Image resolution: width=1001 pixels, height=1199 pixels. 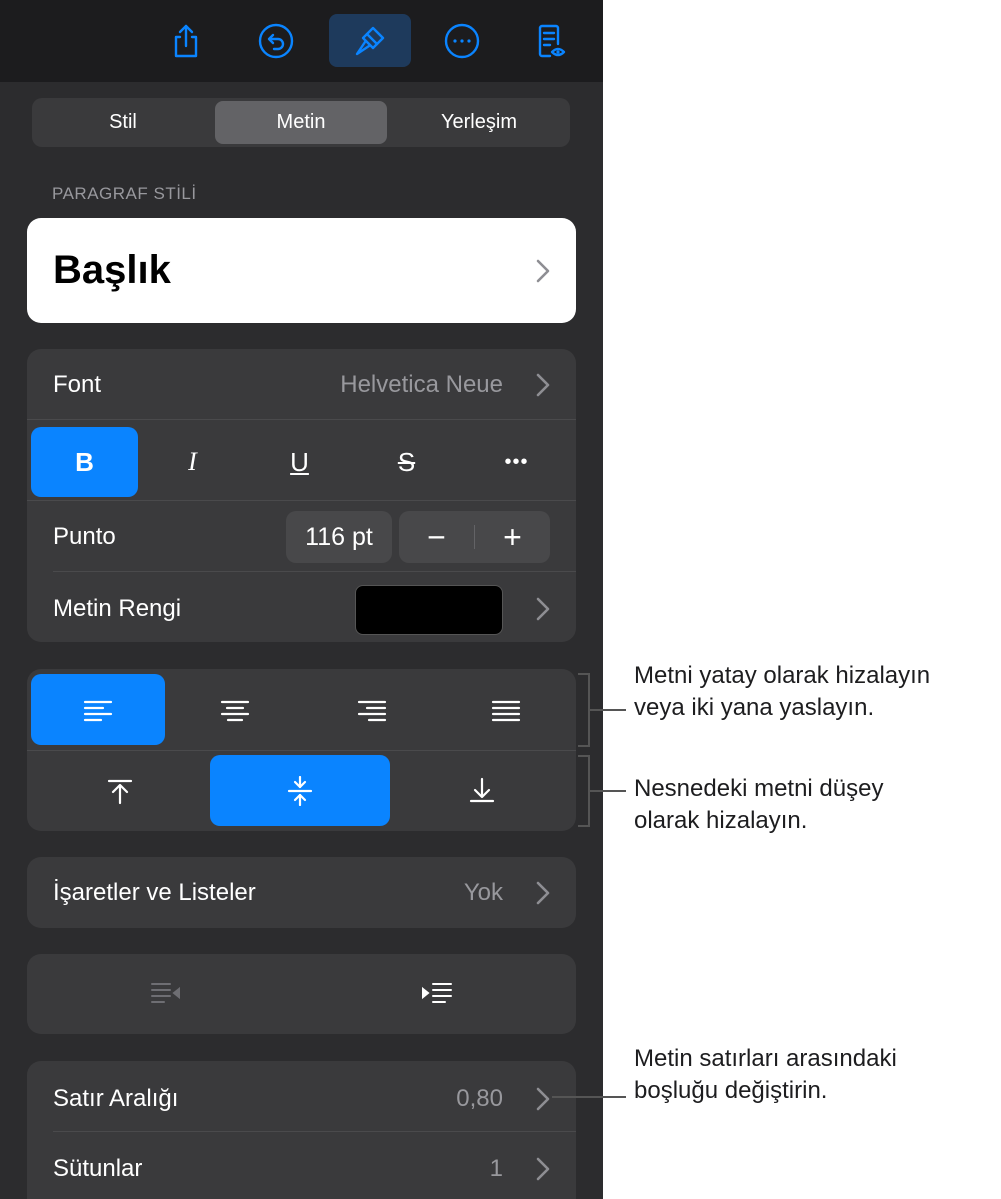 What do you see at coordinates (479, 1098) in the screenshot?
I see `line-spacing-value: 0,80` at bounding box center [479, 1098].